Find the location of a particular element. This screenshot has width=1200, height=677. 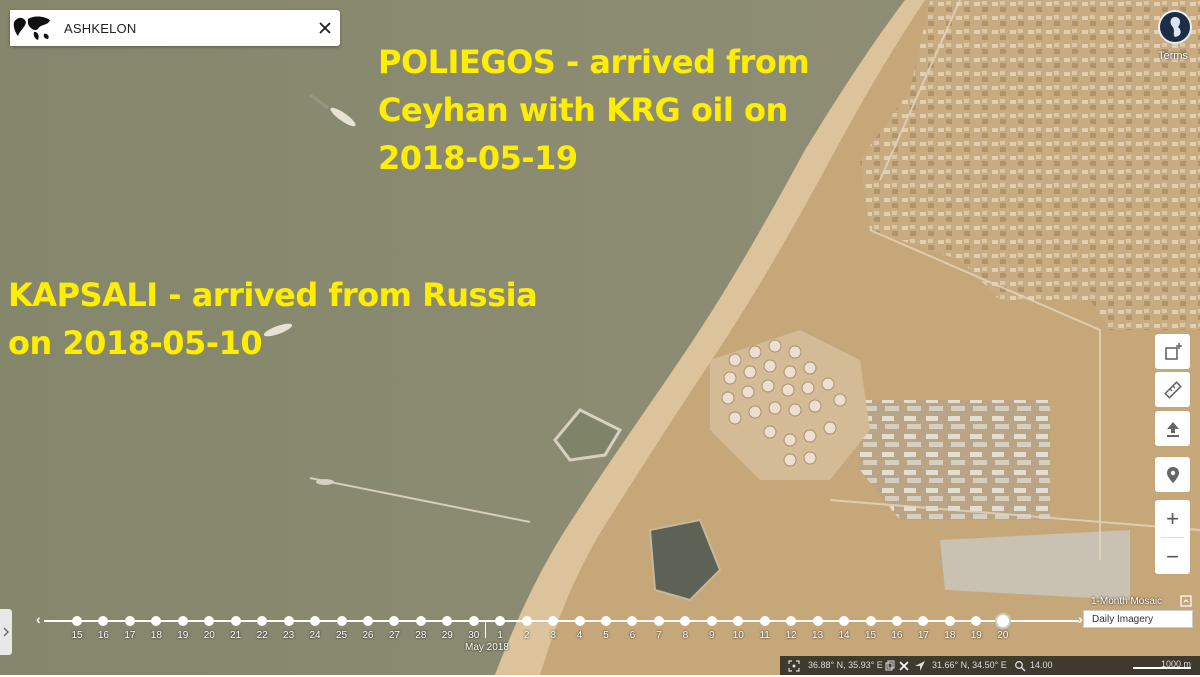

world-map-icon is located at coordinates (32, 28).